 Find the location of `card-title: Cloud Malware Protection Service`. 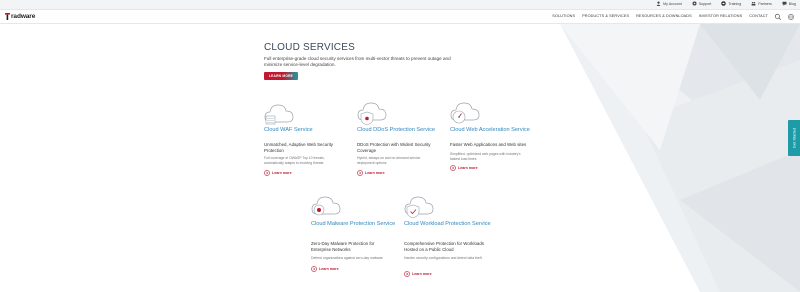

card-title: Cloud Malware Protection Service is located at coordinates (357, 224).